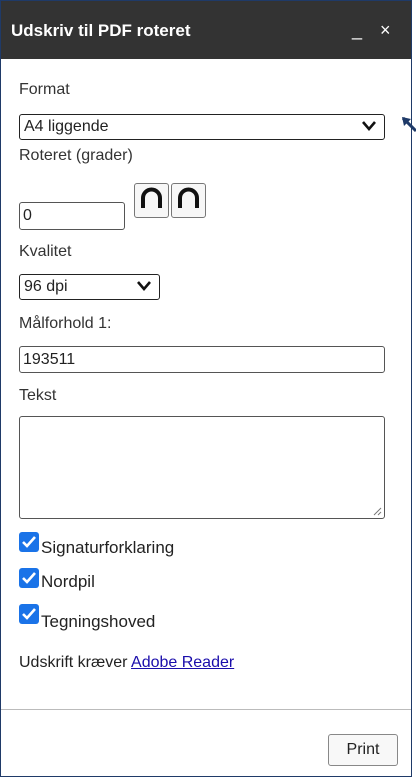 The image size is (416, 779). What do you see at coordinates (101, 30) in the screenshot?
I see `dialog-title: Udskriv til PDF roteret` at bounding box center [101, 30].